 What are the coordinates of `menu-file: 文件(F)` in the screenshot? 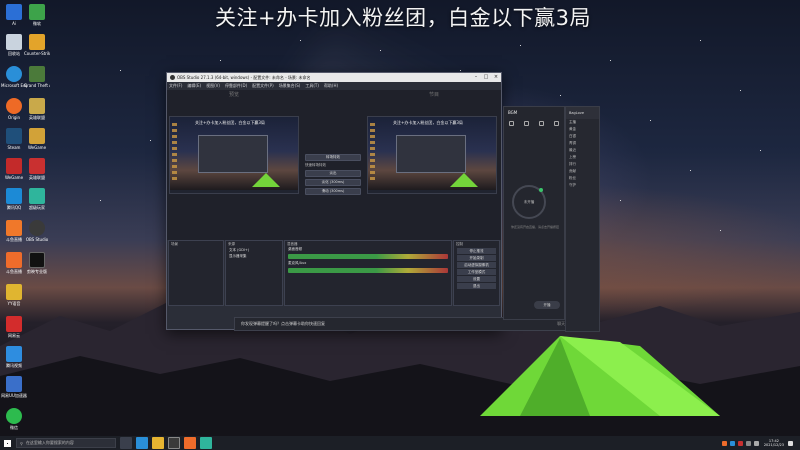 It's located at (175, 86).